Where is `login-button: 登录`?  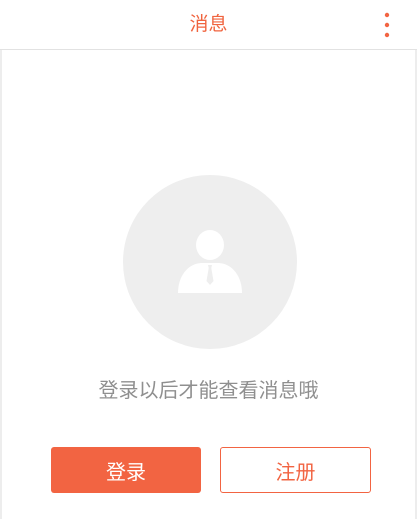
login-button: 登录 is located at coordinates (126, 470).